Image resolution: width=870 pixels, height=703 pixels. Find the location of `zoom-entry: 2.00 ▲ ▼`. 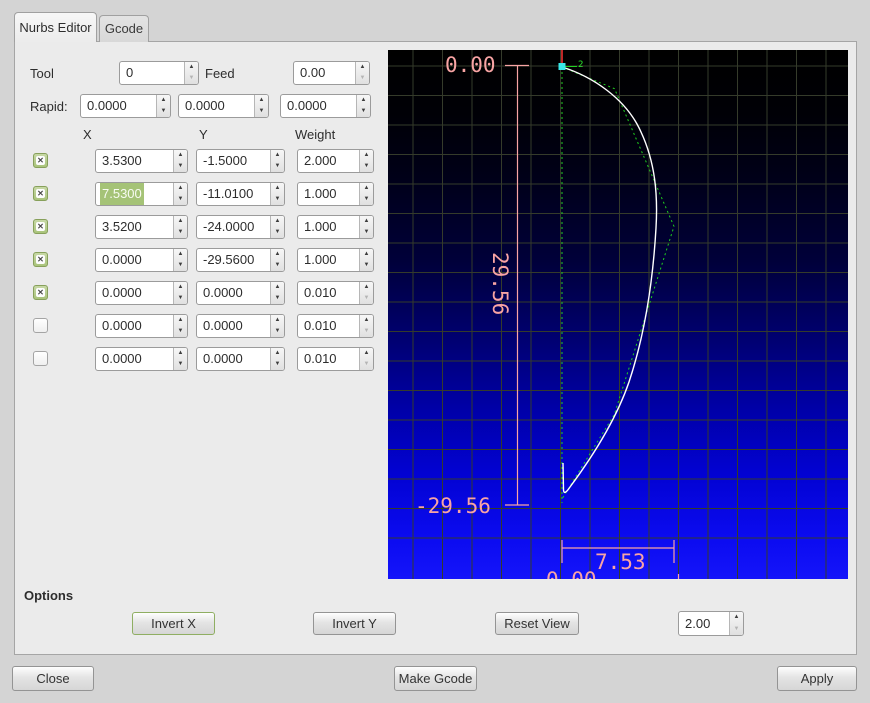

zoom-entry: 2.00 ▲ ▼ is located at coordinates (711, 623).